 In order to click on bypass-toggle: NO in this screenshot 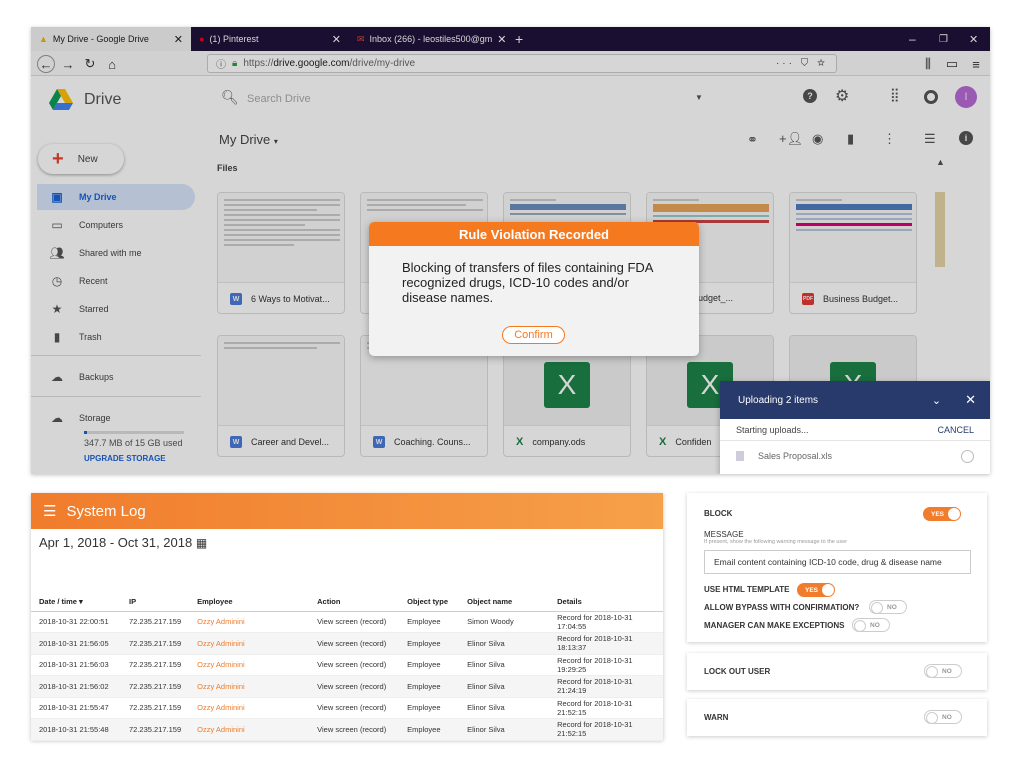, I will do `click(888, 607)`.